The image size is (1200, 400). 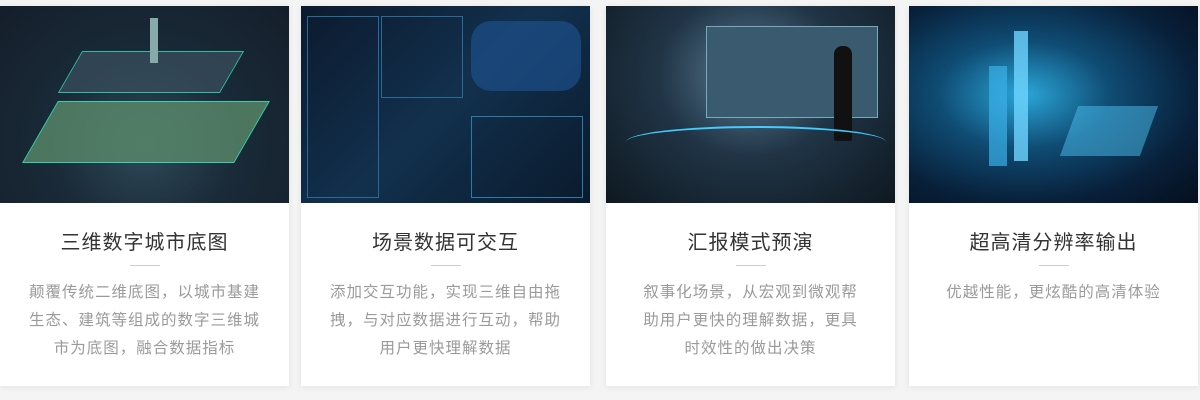 I want to click on dashboard-image, so click(x=445, y=104).